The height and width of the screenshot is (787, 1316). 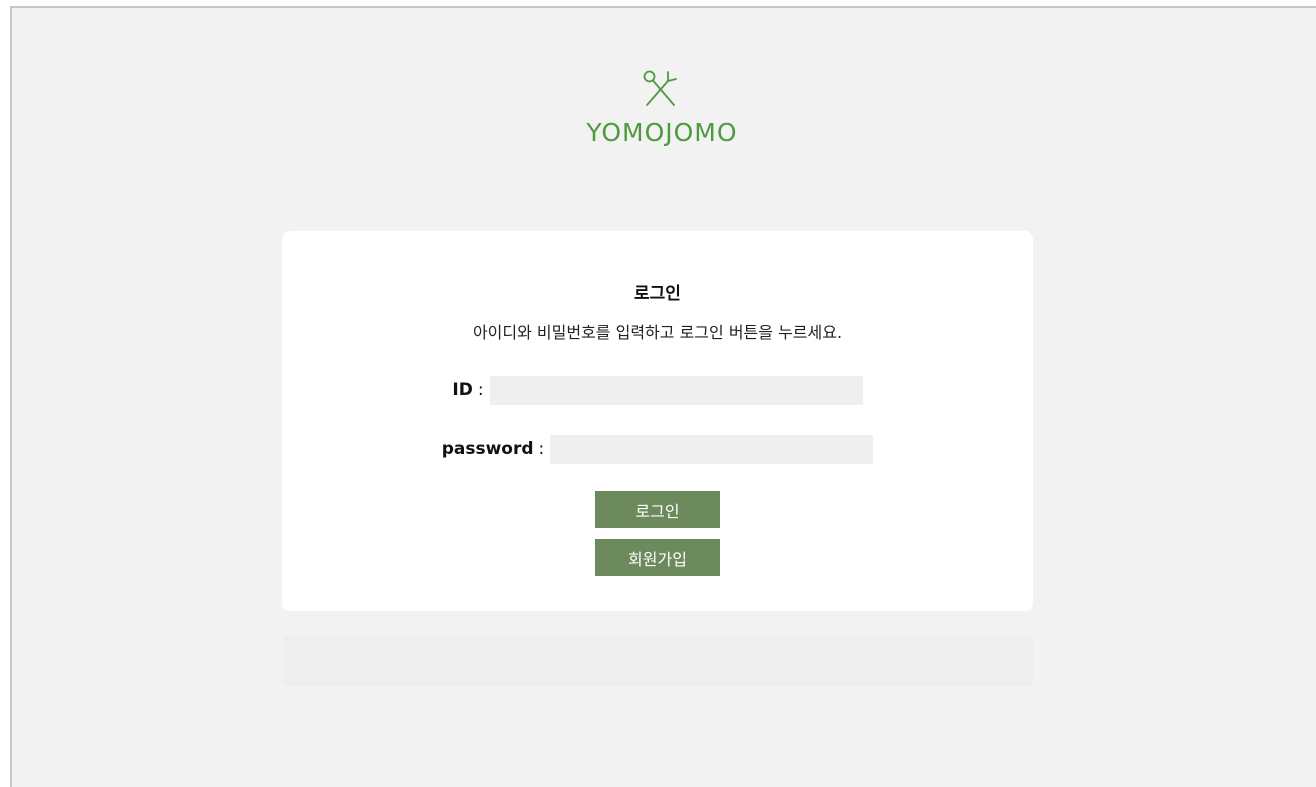 What do you see at coordinates (657, 557) in the screenshot?
I see `signup-button: 회원가입` at bounding box center [657, 557].